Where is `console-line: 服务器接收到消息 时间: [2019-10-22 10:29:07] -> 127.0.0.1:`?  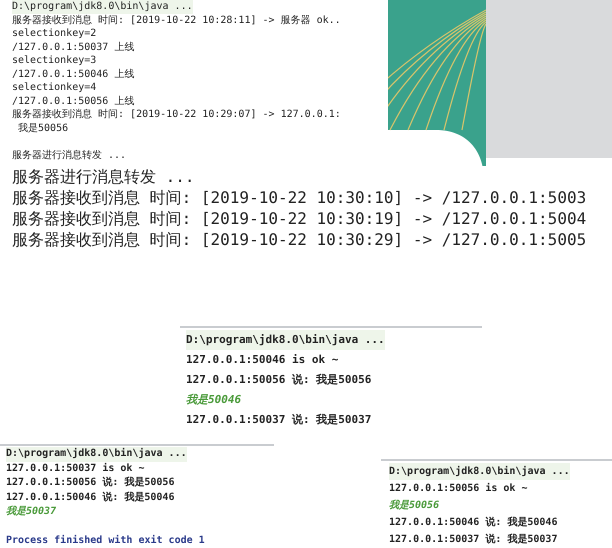 console-line: 服务器接收到消息 时间: [2019-10-22 10:29:07] -> 127.0.0.1: is located at coordinates (176, 115).